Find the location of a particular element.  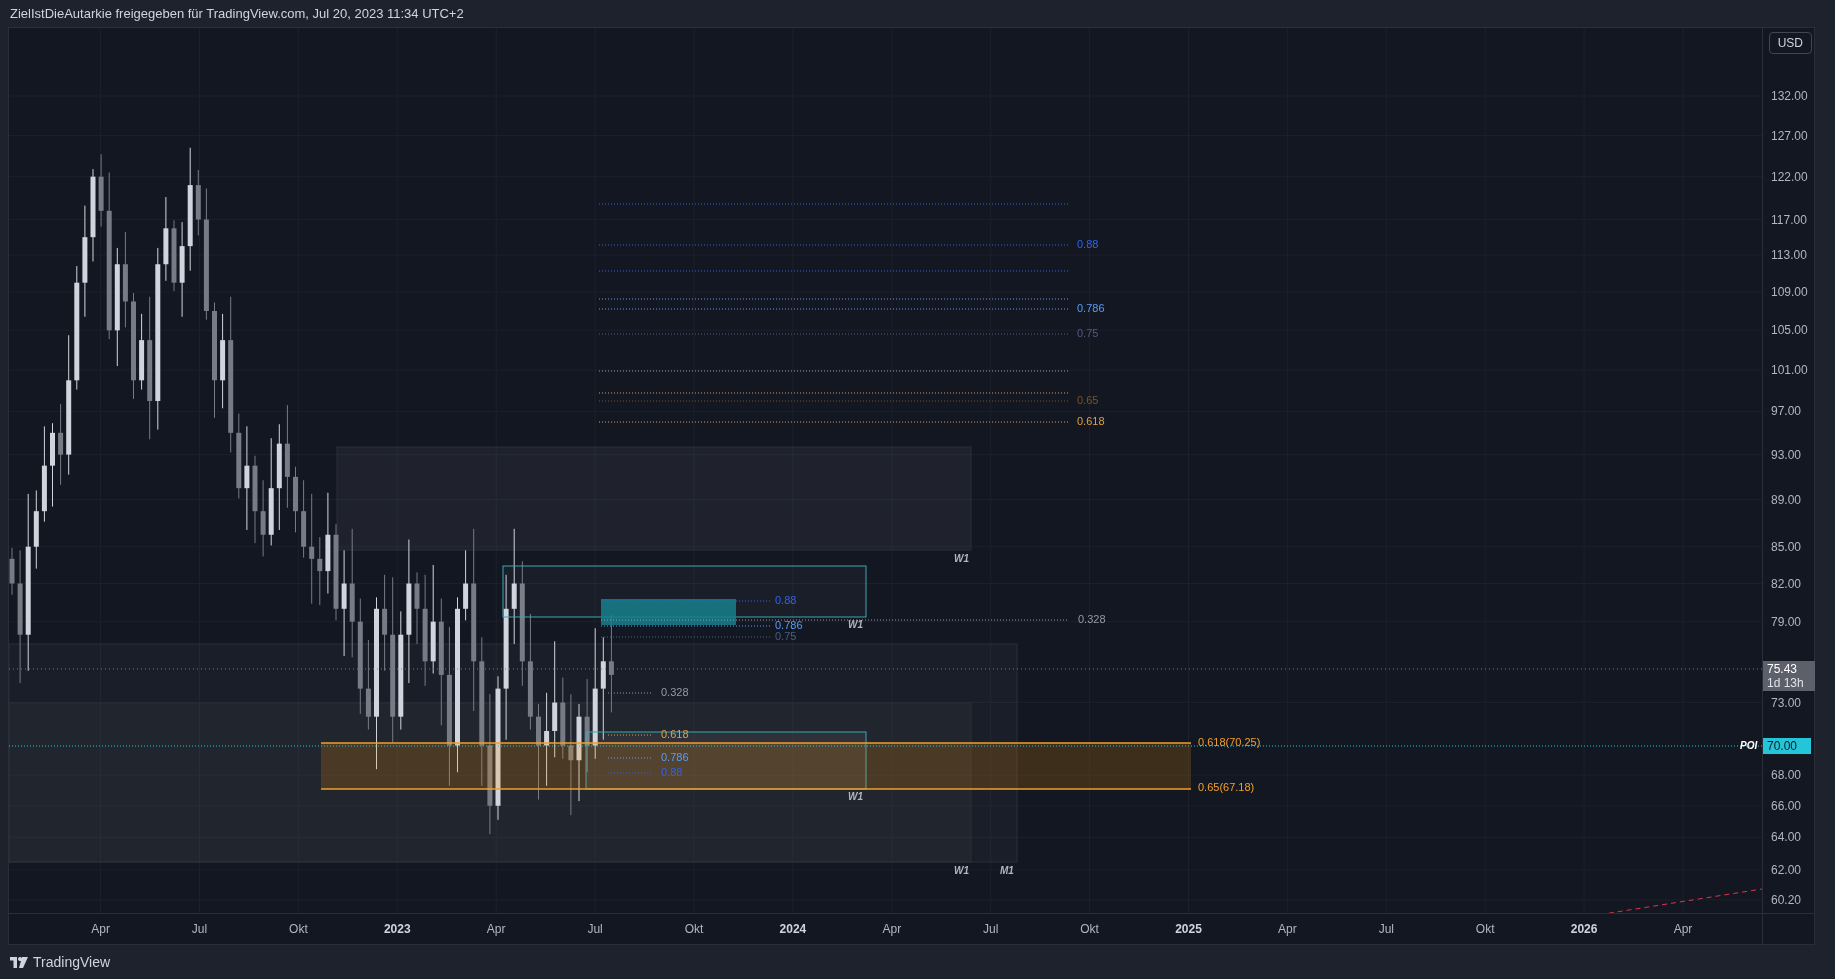

share-caption: ZielIstDieAutarkie freigegeben für TradingView.com, Jul 20, 2023 11:34 UTC+2 is located at coordinates (237, 13).